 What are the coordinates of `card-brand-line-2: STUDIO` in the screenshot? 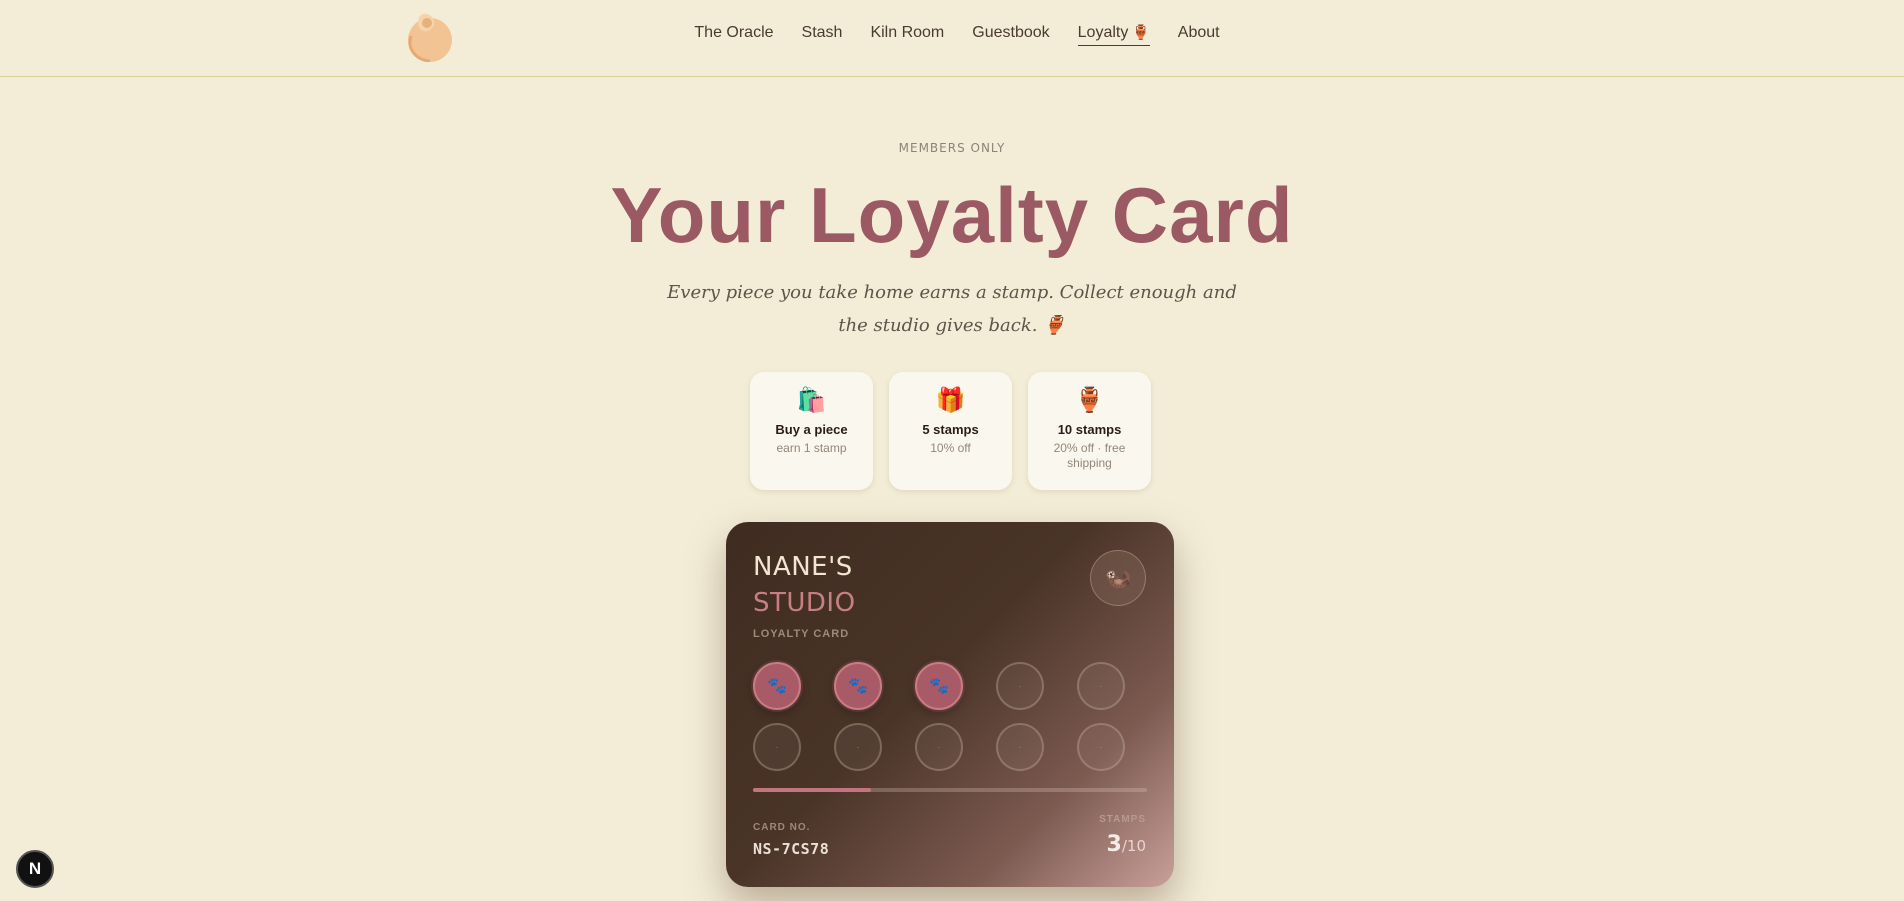 It's located at (804, 603).